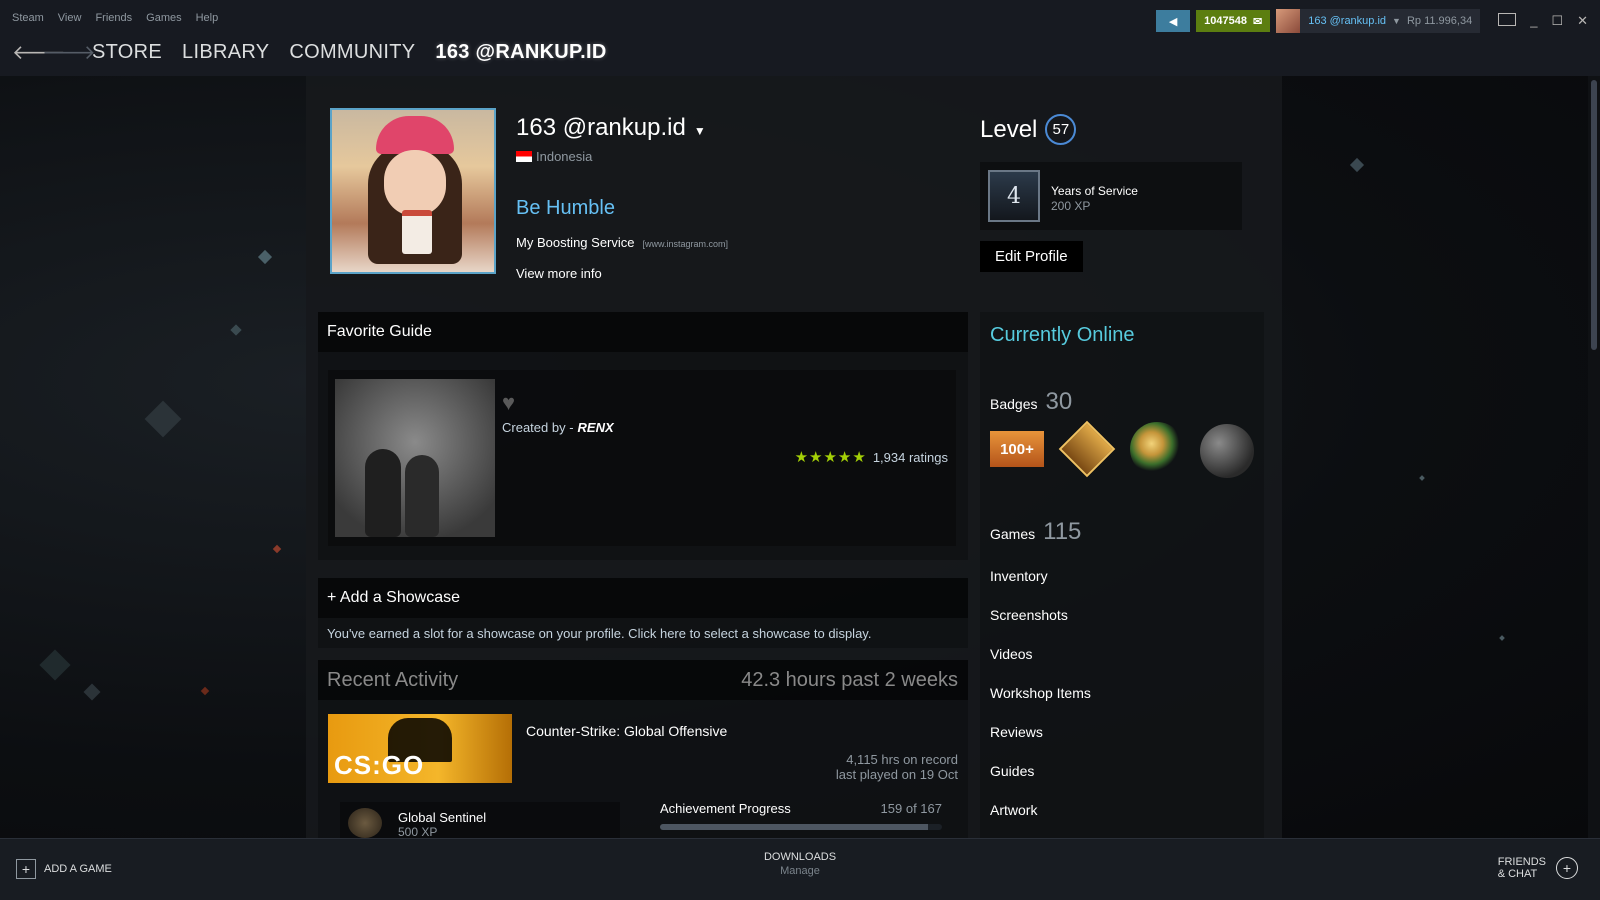 This screenshot has height=900, width=1600. What do you see at coordinates (524, 156) in the screenshot?
I see `indonesia-flag-icon` at bounding box center [524, 156].